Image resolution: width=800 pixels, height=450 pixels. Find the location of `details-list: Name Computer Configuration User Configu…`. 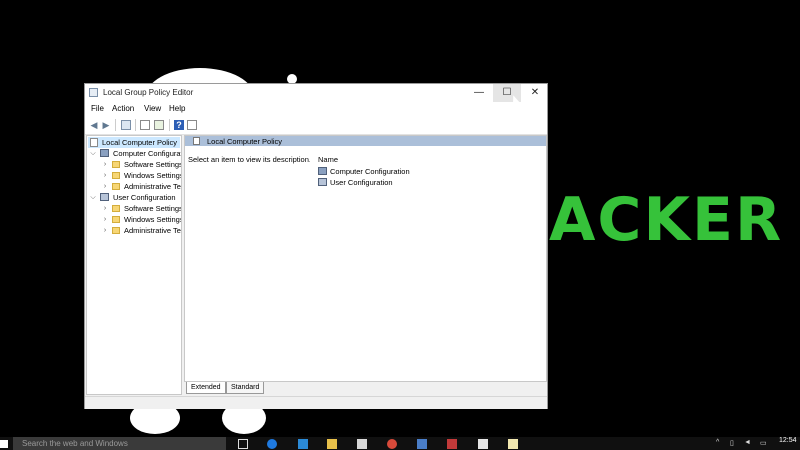

details-list: Name Computer Configuration User Configu… is located at coordinates (428, 171).